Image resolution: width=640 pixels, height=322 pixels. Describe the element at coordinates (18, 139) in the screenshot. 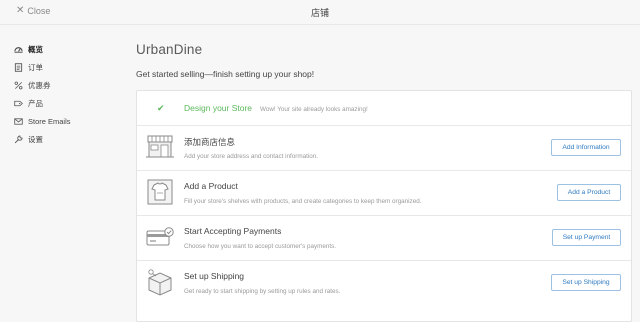

I see `wrench-icon` at that location.